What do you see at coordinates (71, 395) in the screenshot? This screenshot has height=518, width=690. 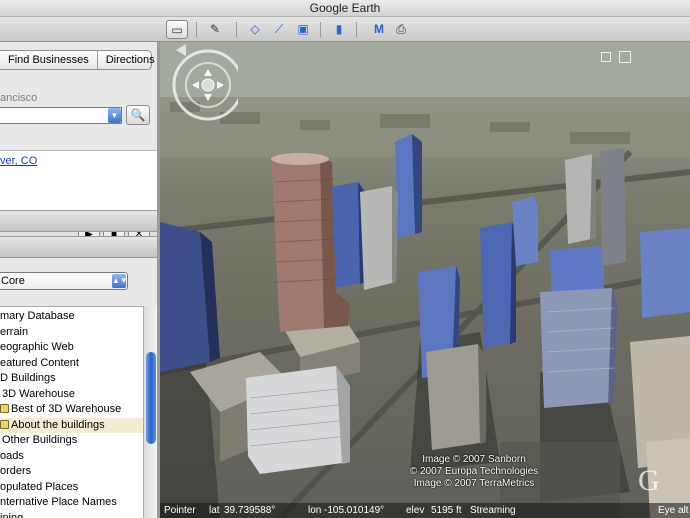 I see `layer-item: 3D Warehouse` at bounding box center [71, 395].